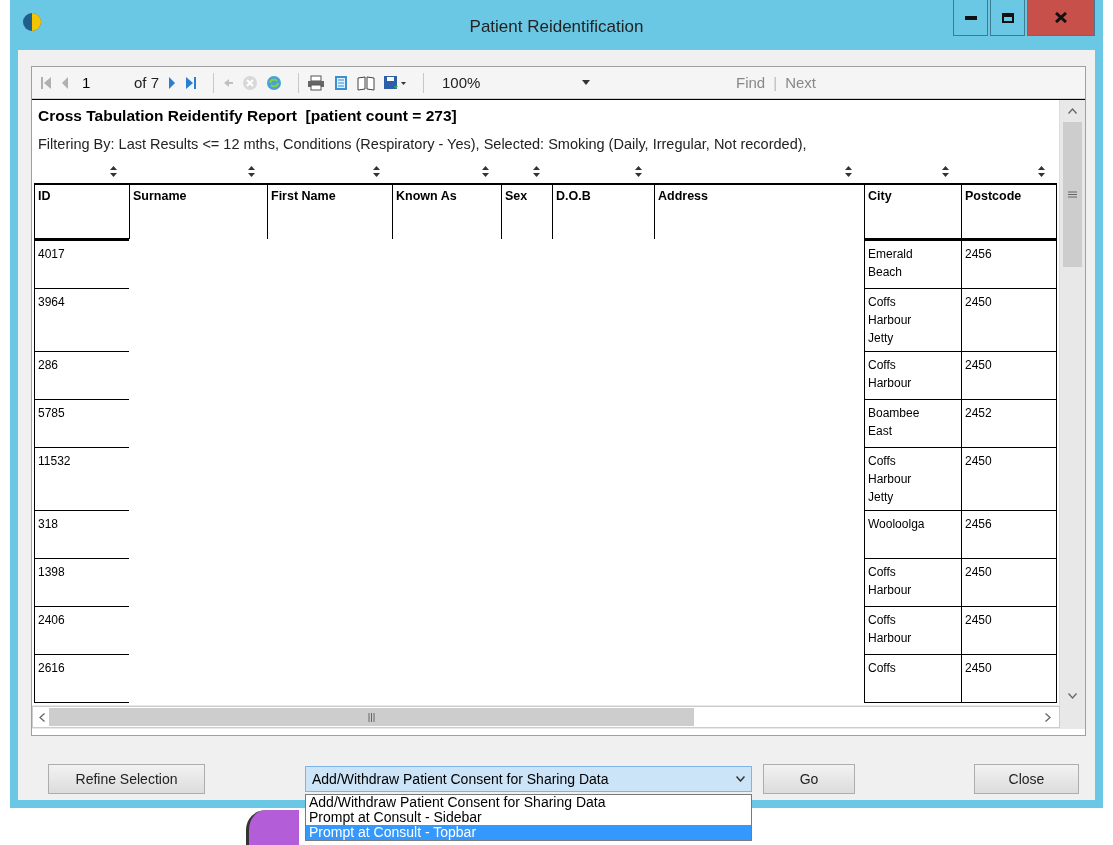 This screenshot has height=845, width=1113. Describe the element at coordinates (272, 827) in the screenshot. I see `background-shape` at that location.